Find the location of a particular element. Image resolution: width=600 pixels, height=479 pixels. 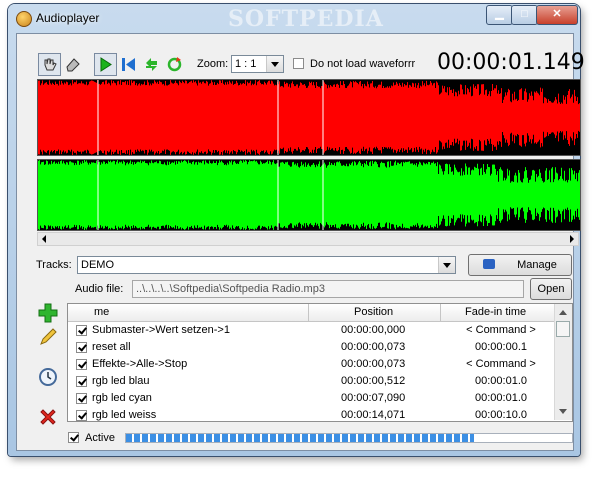

table-row: rgb led weiss 00:00:14,071 00:00:10.0 is located at coordinates (311, 414).